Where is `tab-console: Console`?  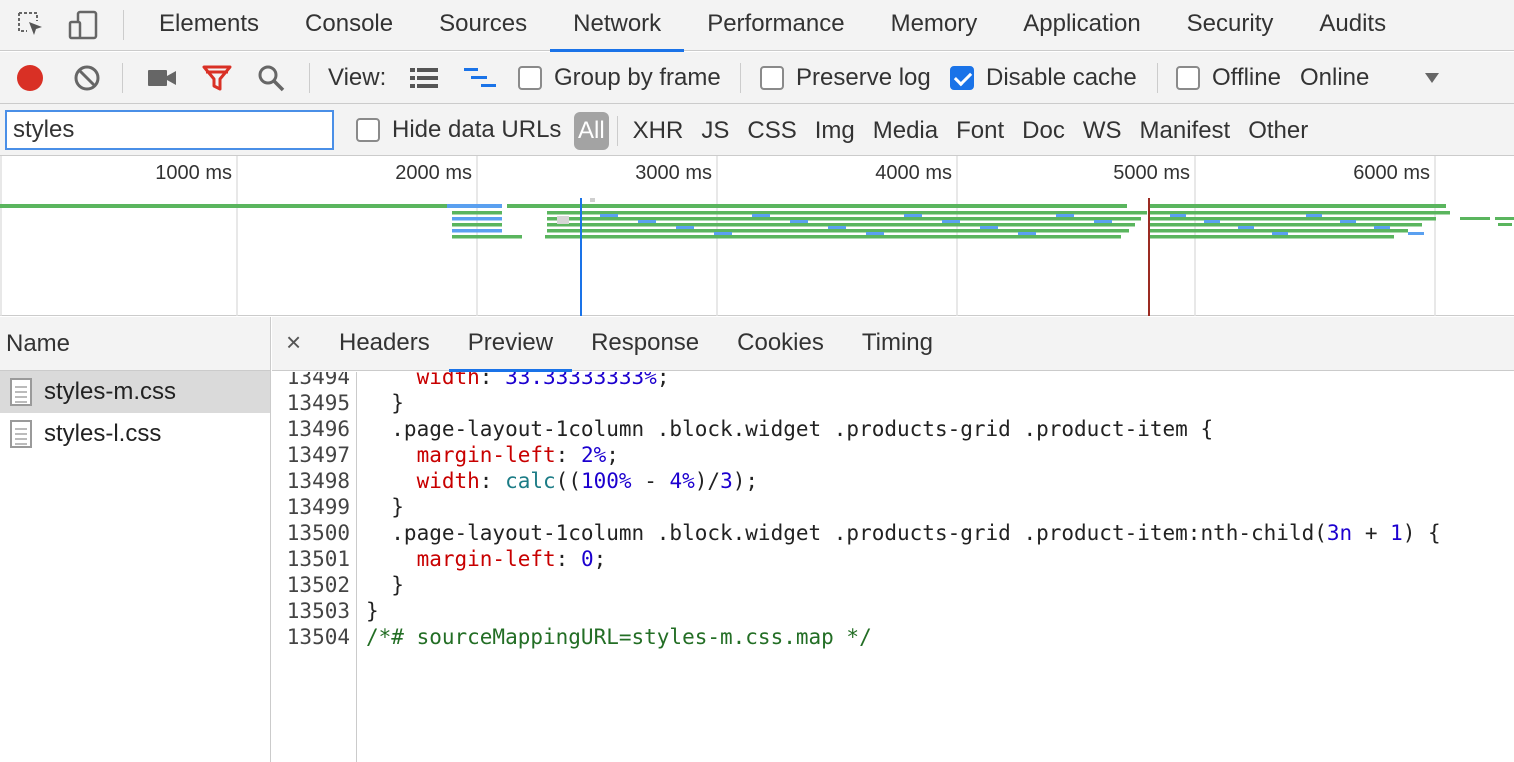 tab-console: Console is located at coordinates (349, 25).